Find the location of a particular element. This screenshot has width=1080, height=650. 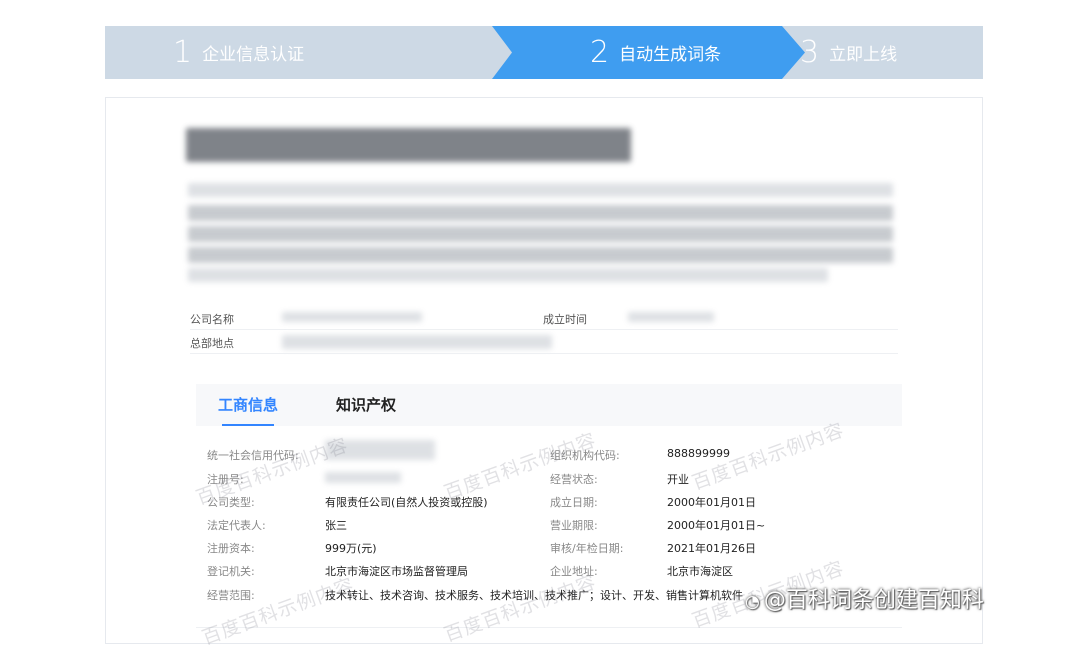

step-2-number: 2 is located at coordinates (600, 52).